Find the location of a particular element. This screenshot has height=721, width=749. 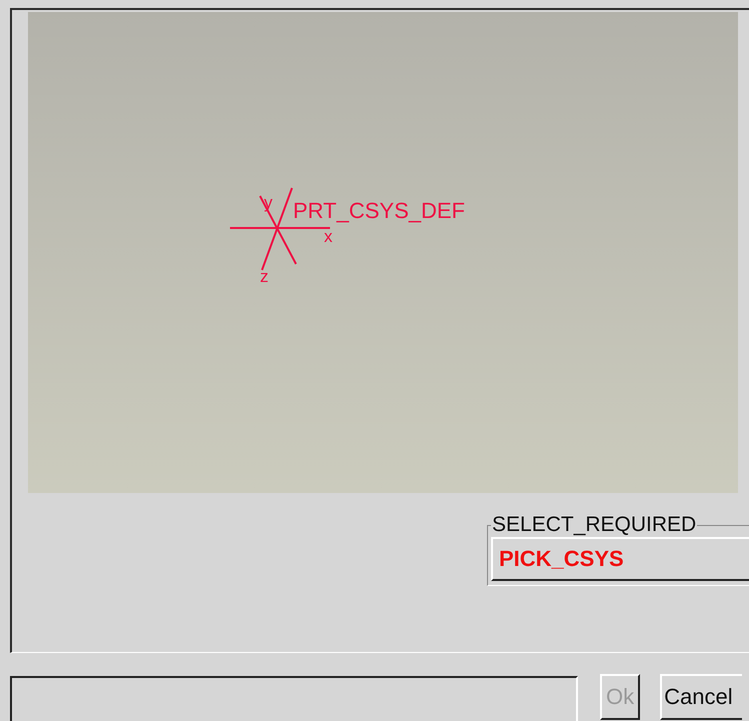

prompt-button: PICK_CSYS is located at coordinates (620, 559).